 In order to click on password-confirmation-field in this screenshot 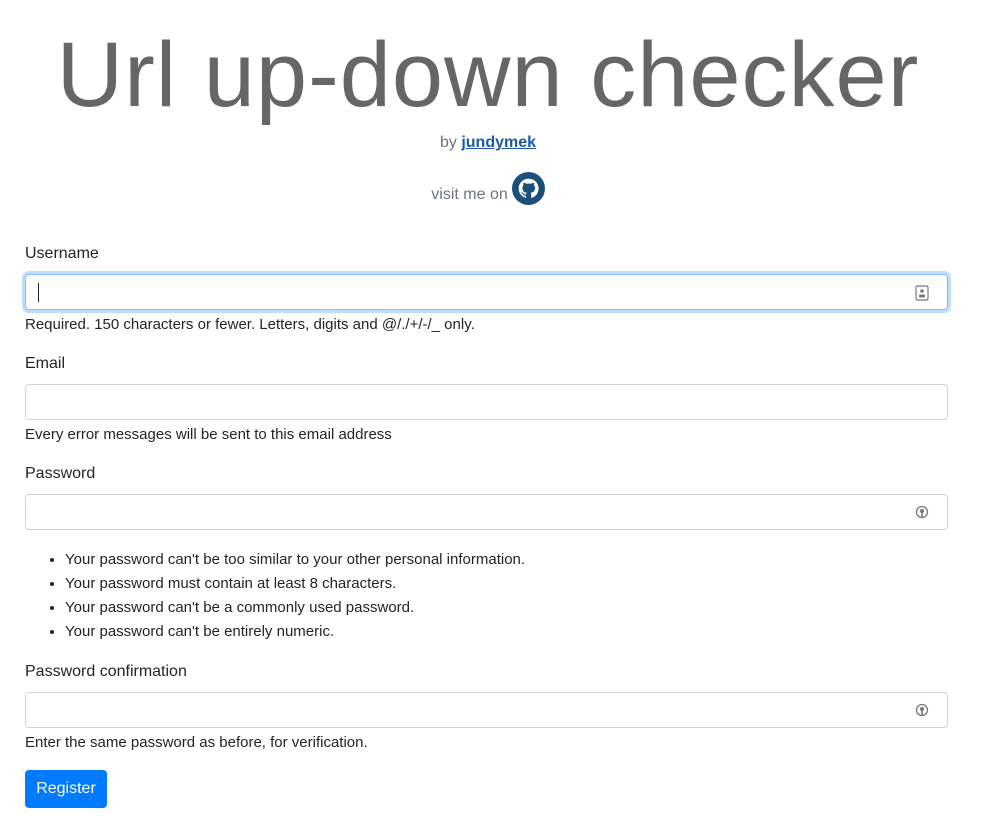, I will do `click(486, 710)`.